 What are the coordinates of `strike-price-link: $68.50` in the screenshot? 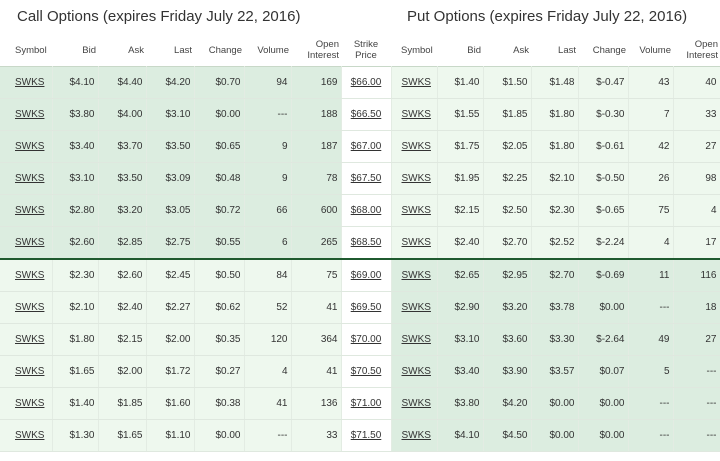 It's located at (366, 242).